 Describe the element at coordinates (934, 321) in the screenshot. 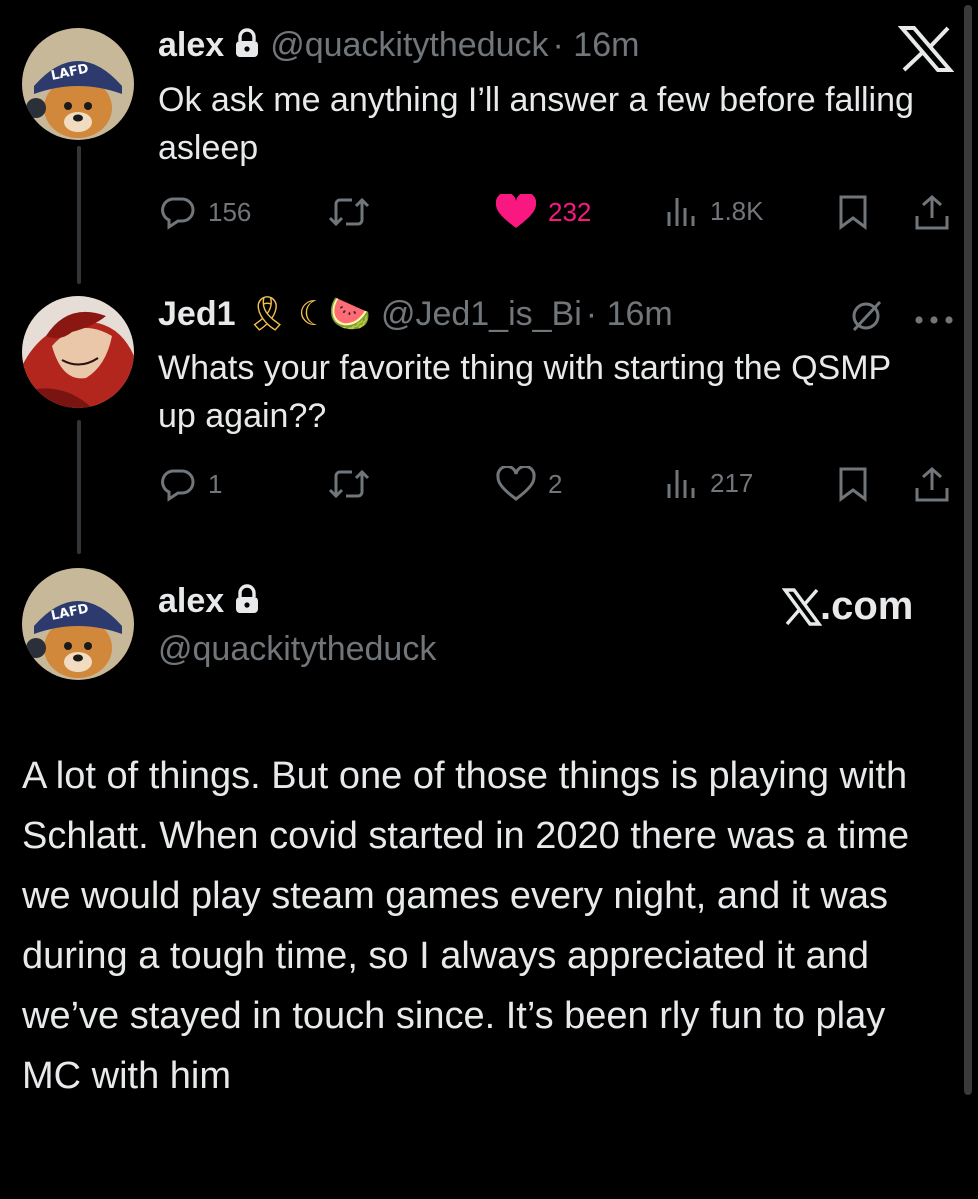

I see `more-icon` at that location.